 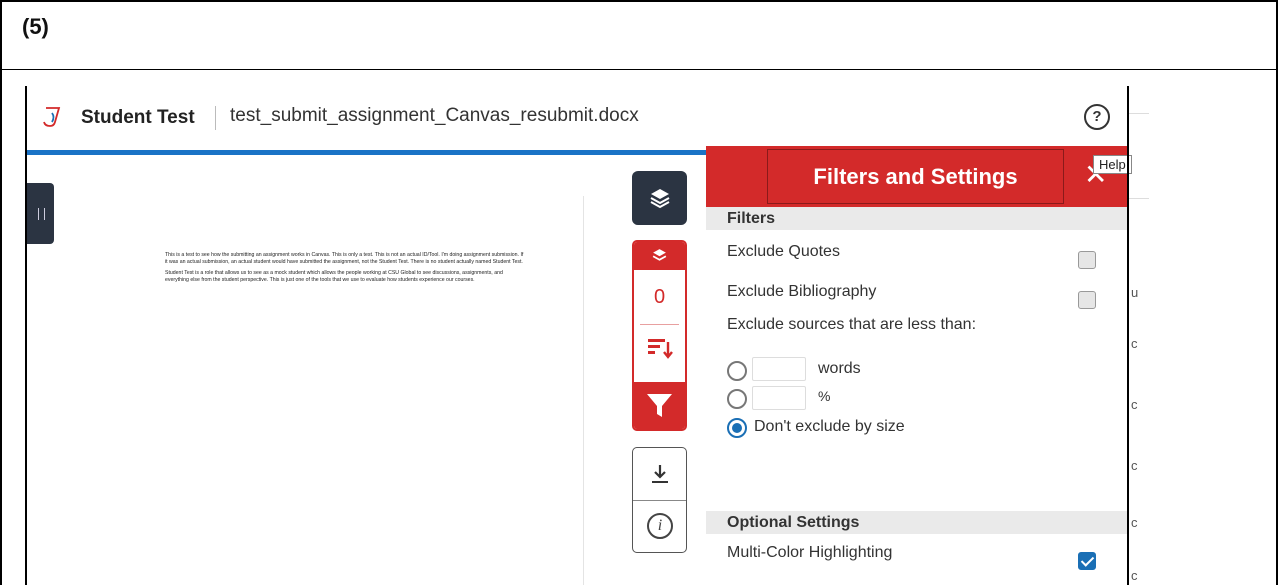 I want to click on frame-divider, so click(x=639, y=69).